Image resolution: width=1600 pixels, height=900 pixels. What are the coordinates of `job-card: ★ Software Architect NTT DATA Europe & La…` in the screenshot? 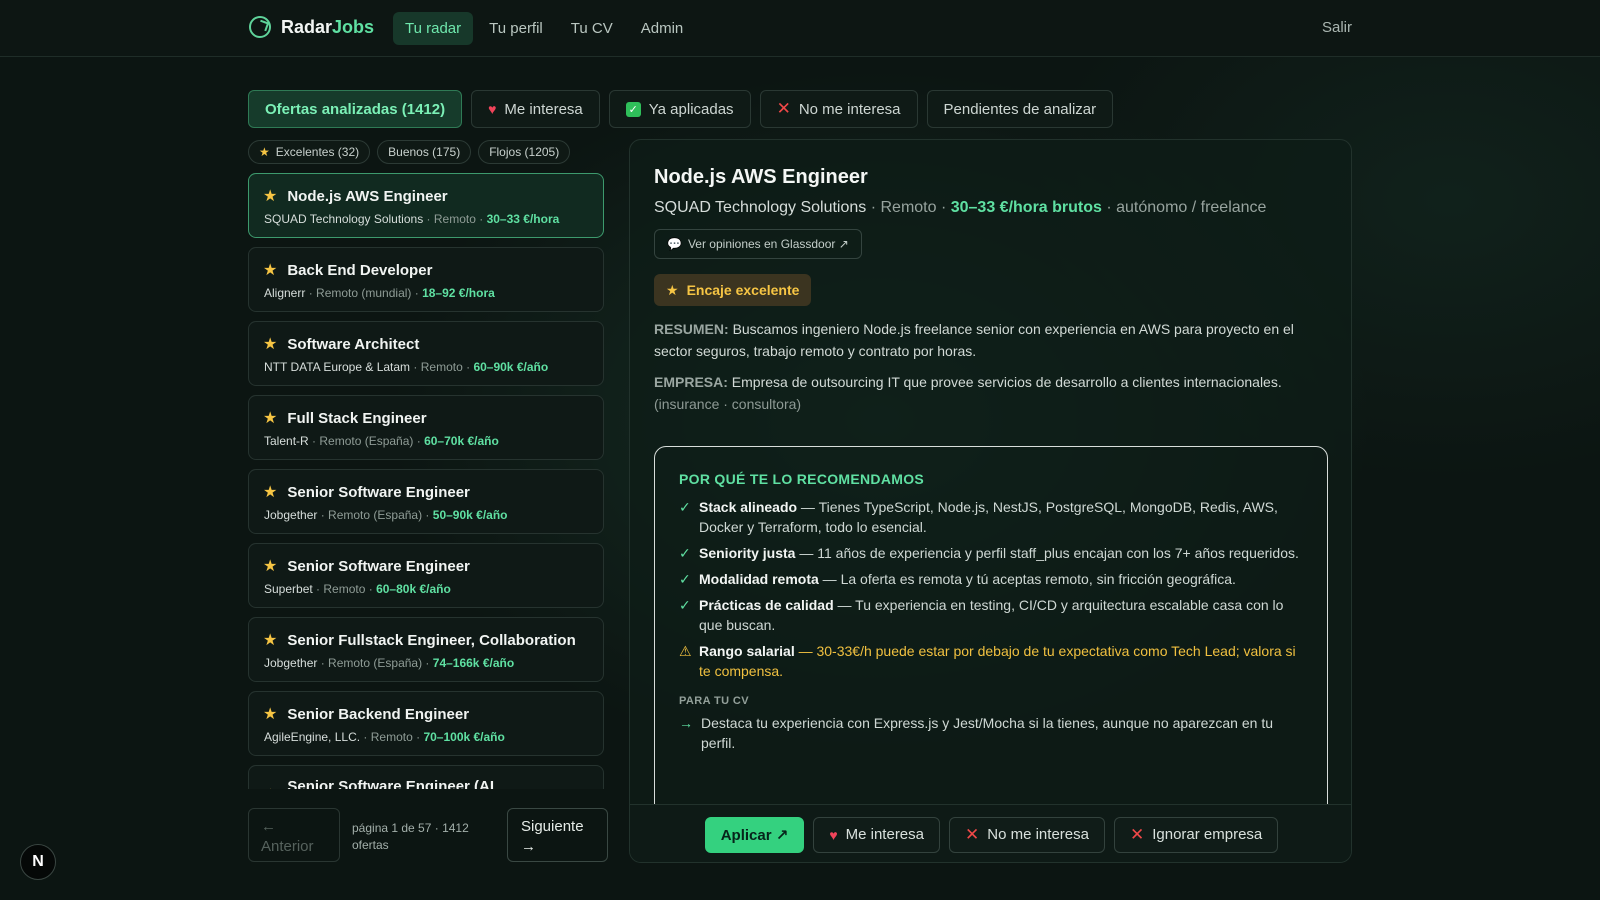 It's located at (426, 353).